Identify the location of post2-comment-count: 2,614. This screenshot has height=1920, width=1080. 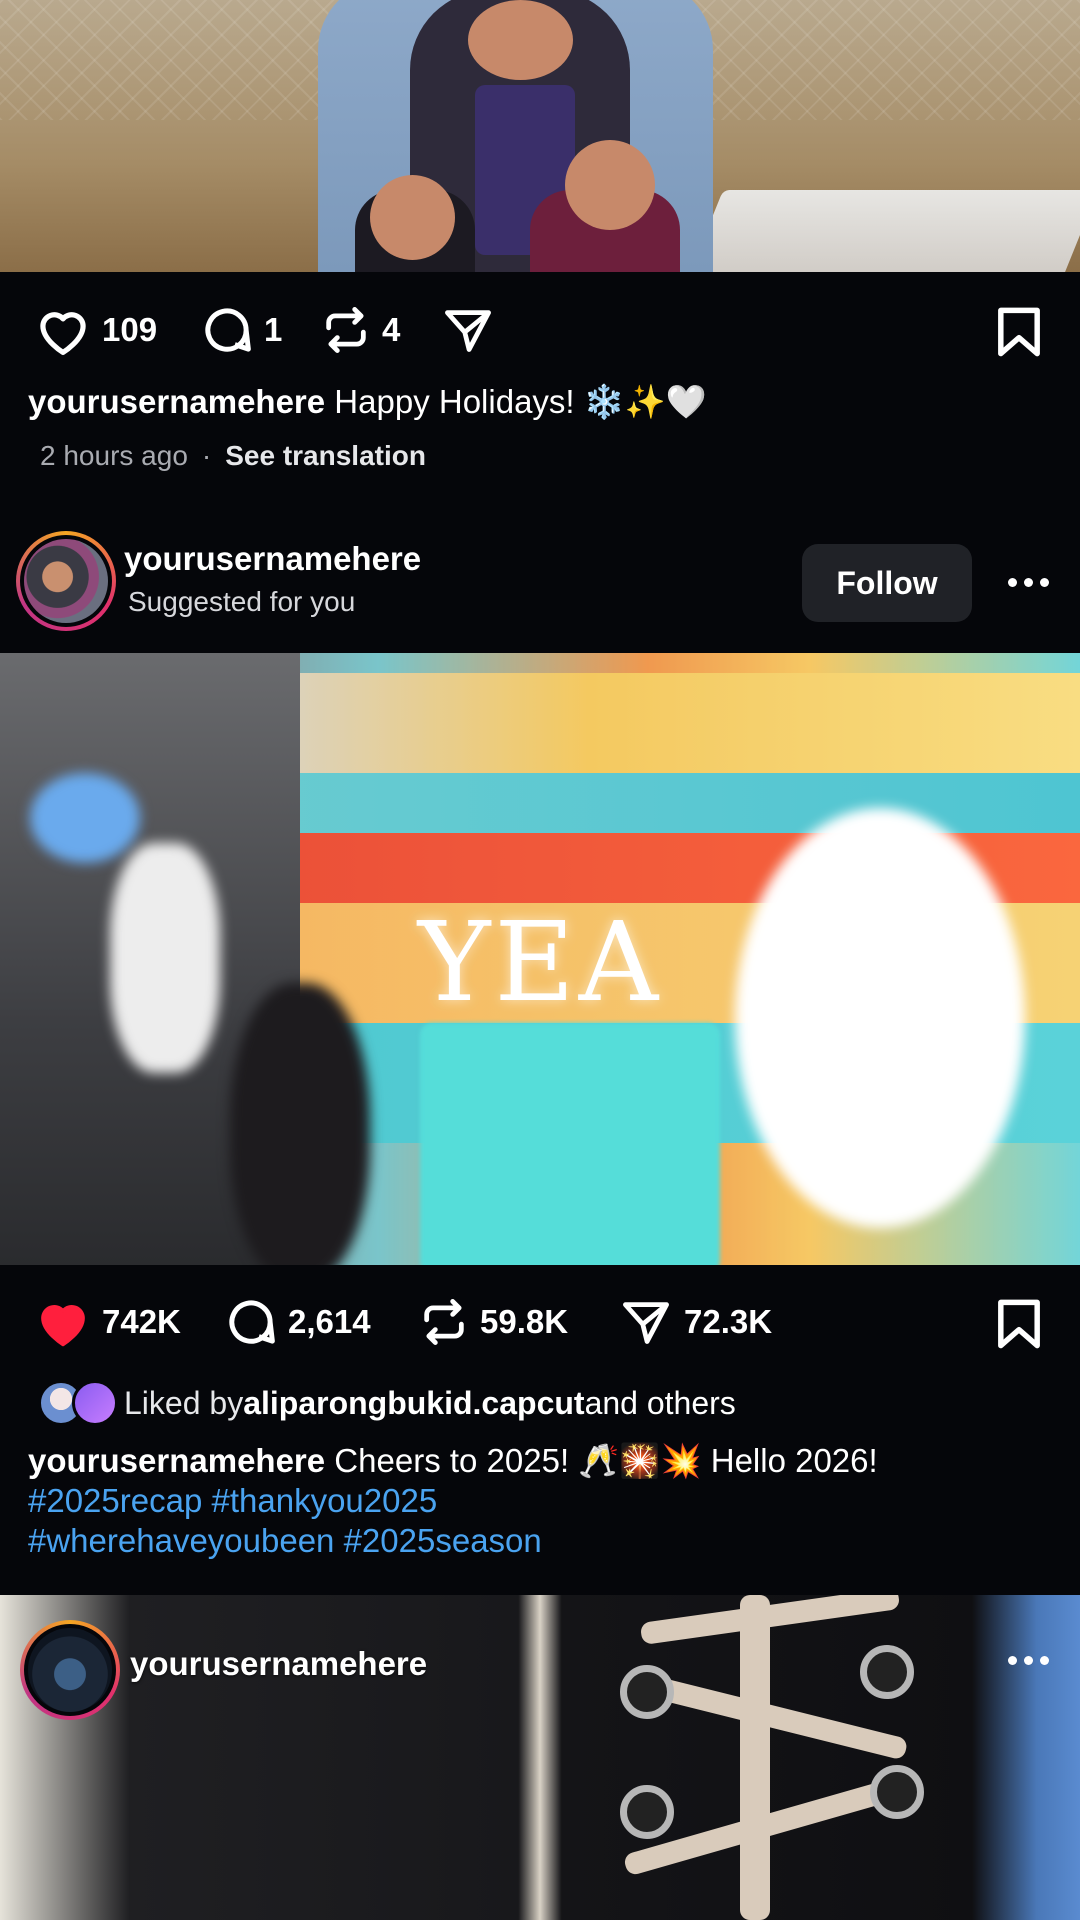
(329, 1321).